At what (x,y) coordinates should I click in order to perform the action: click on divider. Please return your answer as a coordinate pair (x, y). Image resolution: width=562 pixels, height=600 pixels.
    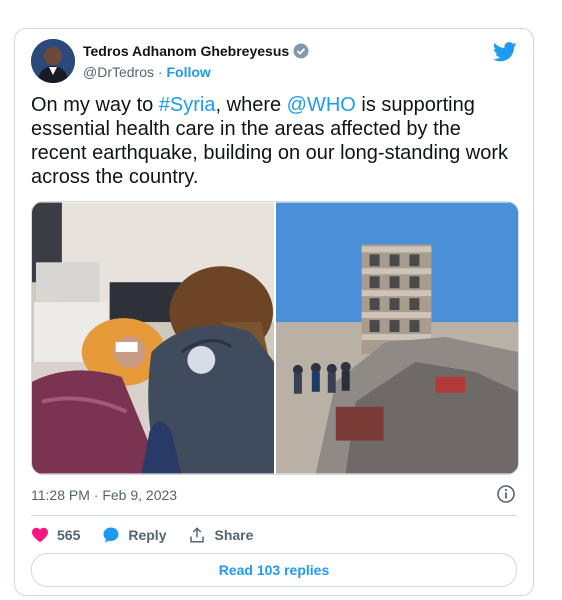
    Looking at the image, I should click on (274, 515).